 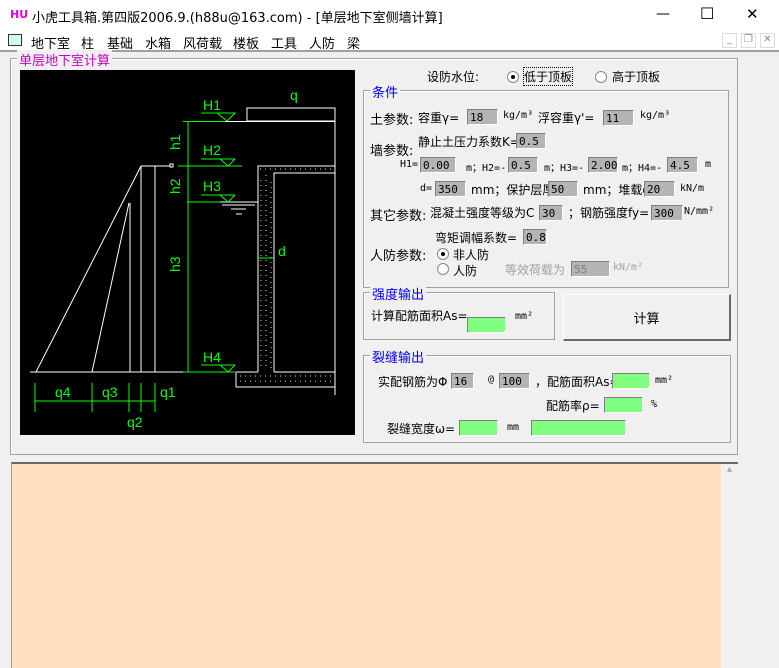 I want to click on scroll-up-icon: ▴, so click(x=729, y=469).